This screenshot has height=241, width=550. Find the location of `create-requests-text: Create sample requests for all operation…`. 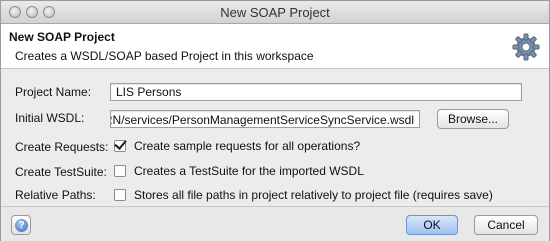

create-requests-text: Create sample requests for all operation… is located at coordinates (247, 146).